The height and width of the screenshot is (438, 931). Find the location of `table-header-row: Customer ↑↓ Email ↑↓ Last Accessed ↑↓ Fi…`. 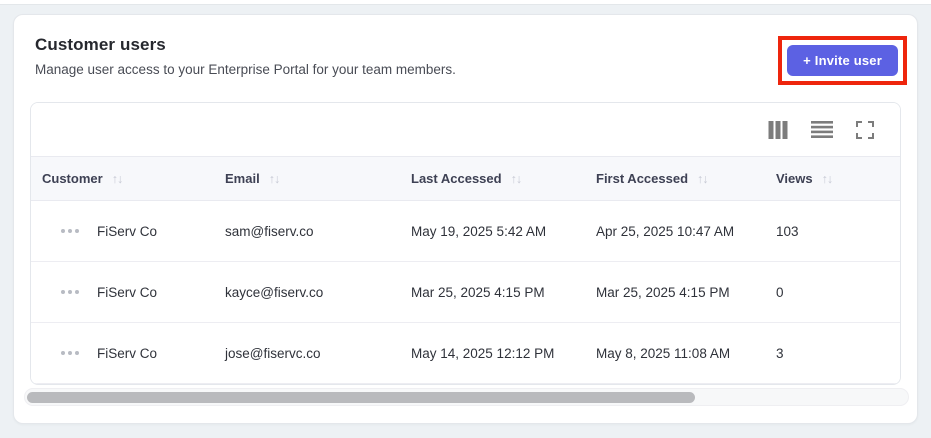

table-header-row: Customer ↑↓ Email ↑↓ Last Accessed ↑↓ Fi… is located at coordinates (465, 178).